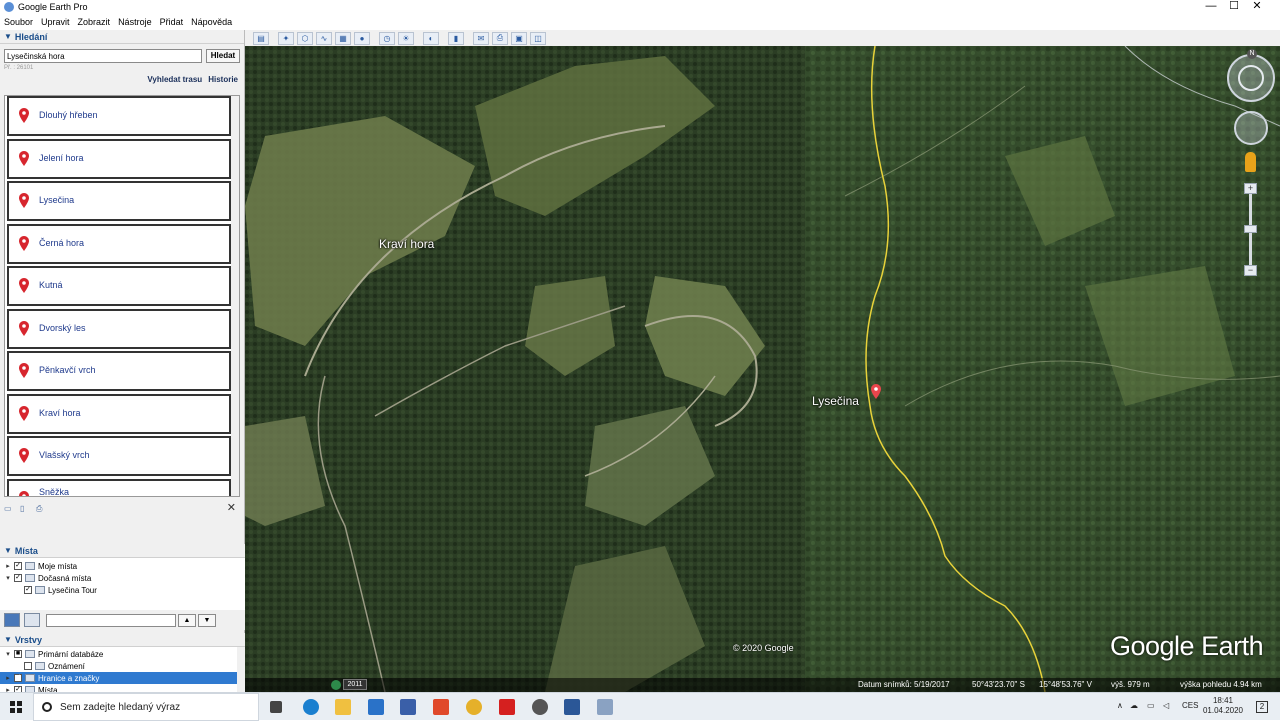  Describe the element at coordinates (1250, 270) in the screenshot. I see `zoom-out-icon: −` at that location.